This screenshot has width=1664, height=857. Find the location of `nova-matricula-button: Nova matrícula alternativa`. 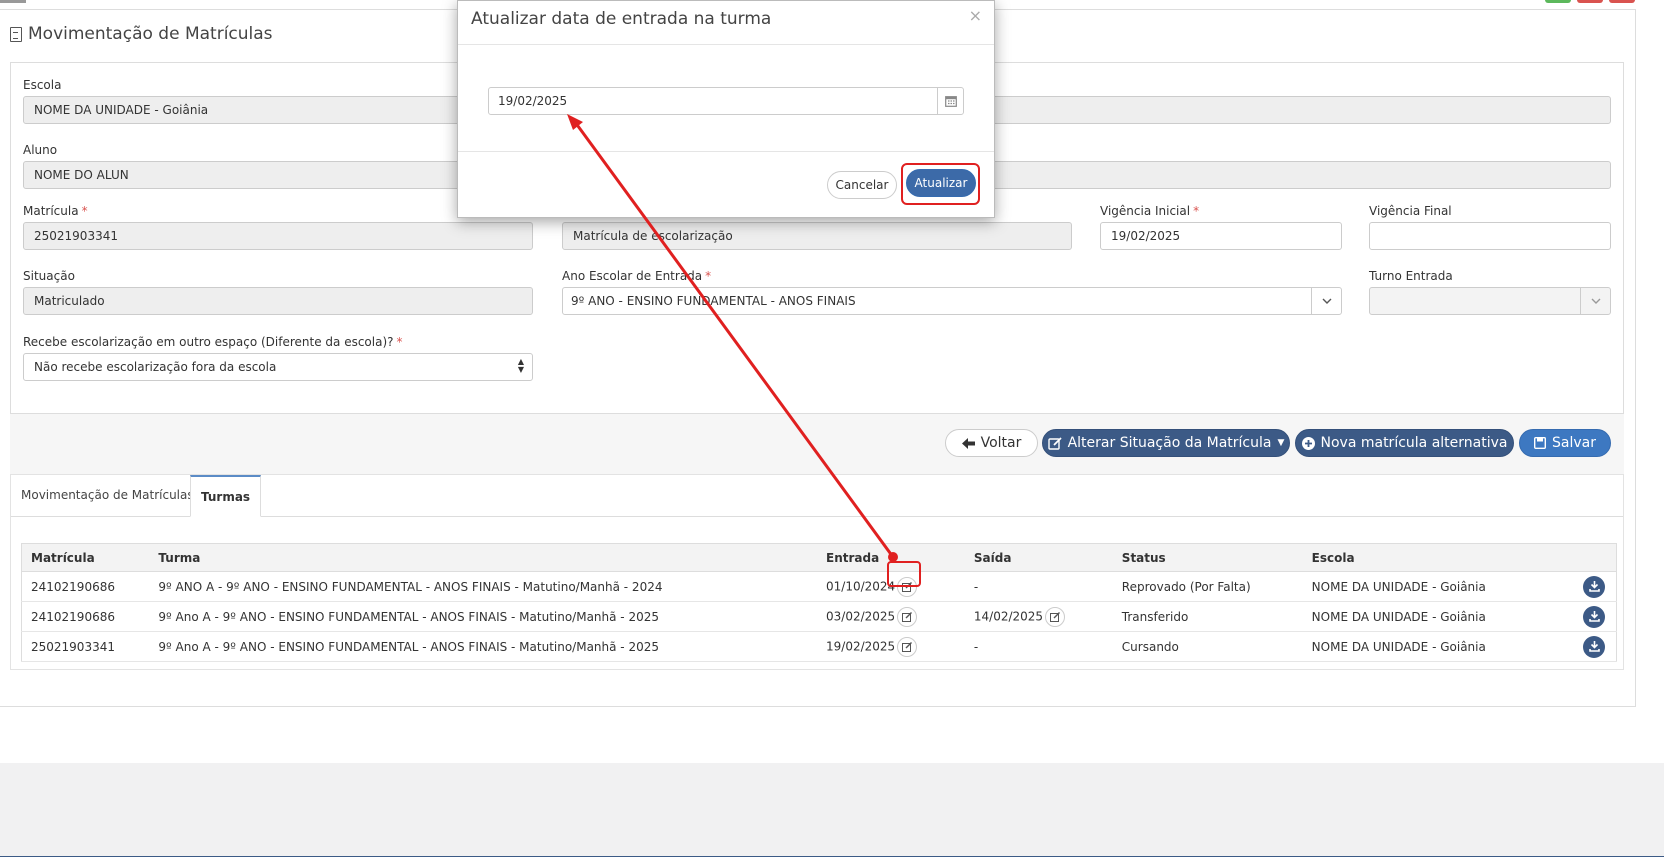

nova-matricula-button: Nova matrícula alternativa is located at coordinates (1404, 443).